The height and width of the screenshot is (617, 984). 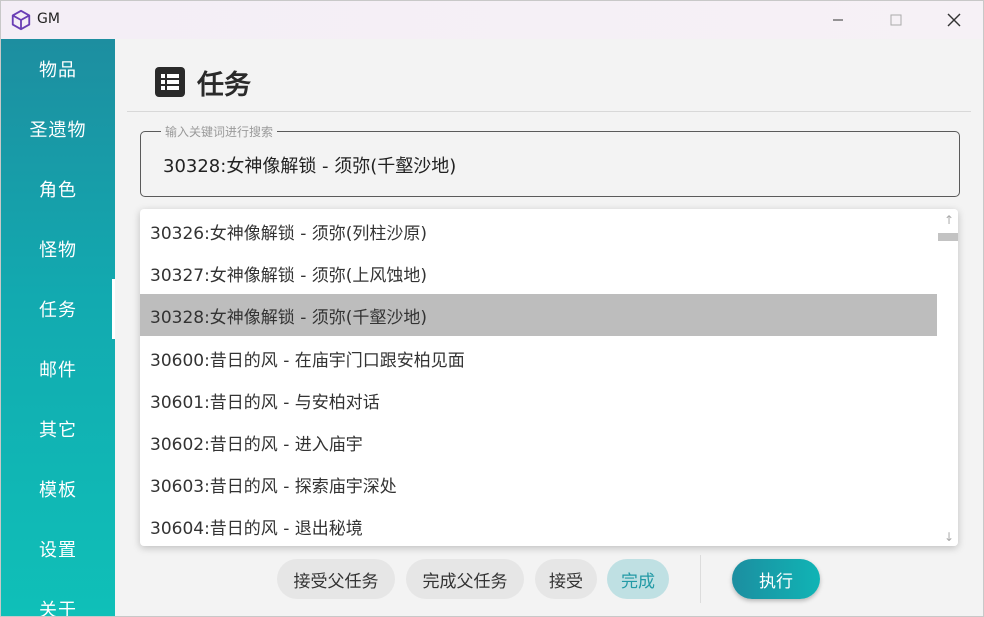 I want to click on minimize-button, so click(x=838, y=20).